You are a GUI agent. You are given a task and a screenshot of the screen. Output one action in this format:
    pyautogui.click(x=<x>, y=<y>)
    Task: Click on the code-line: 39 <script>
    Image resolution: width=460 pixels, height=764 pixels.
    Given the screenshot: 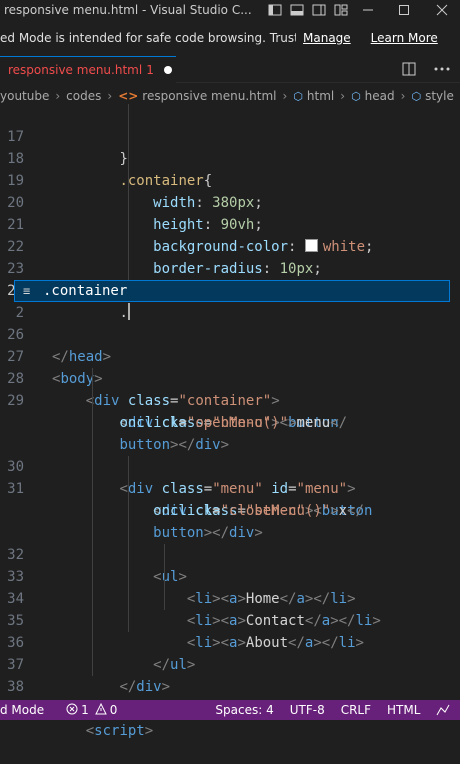 What is the action you would take?
    pyautogui.click(x=230, y=707)
    